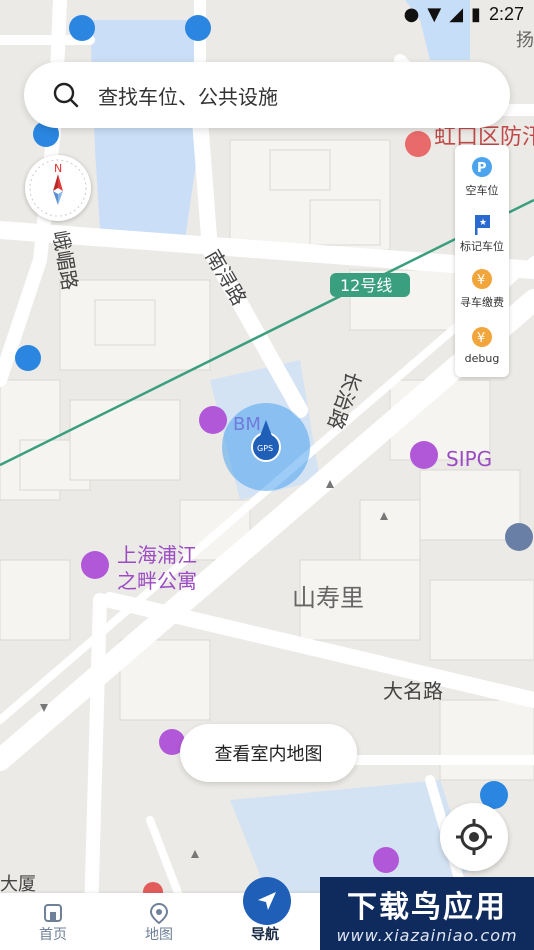 This screenshot has height=950, width=534. I want to click on search-placeholder: 查找车位、公共设施, so click(188, 96).